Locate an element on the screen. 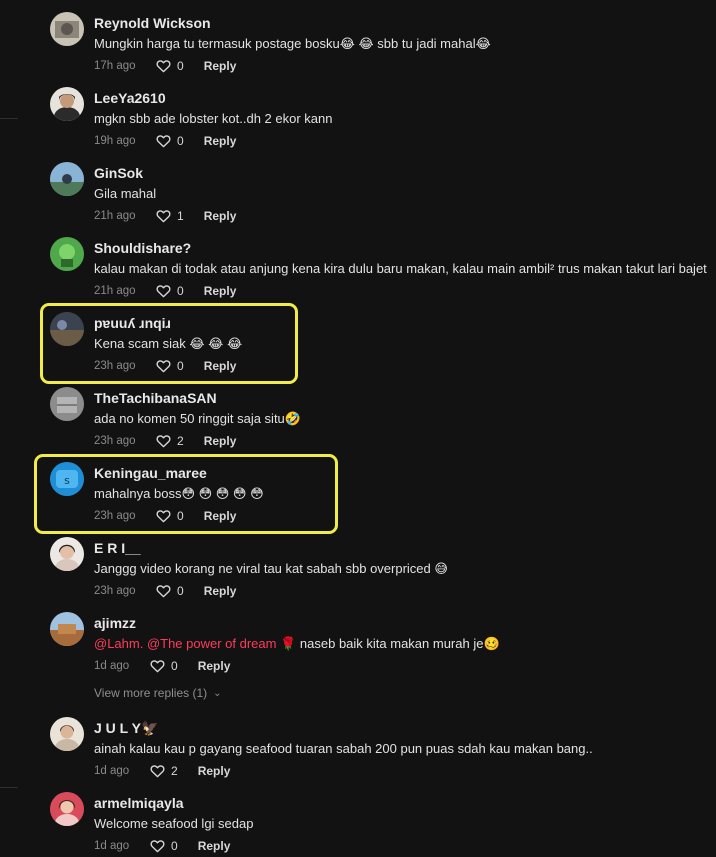  comment-username: LeeYa2610 is located at coordinates (130, 98).